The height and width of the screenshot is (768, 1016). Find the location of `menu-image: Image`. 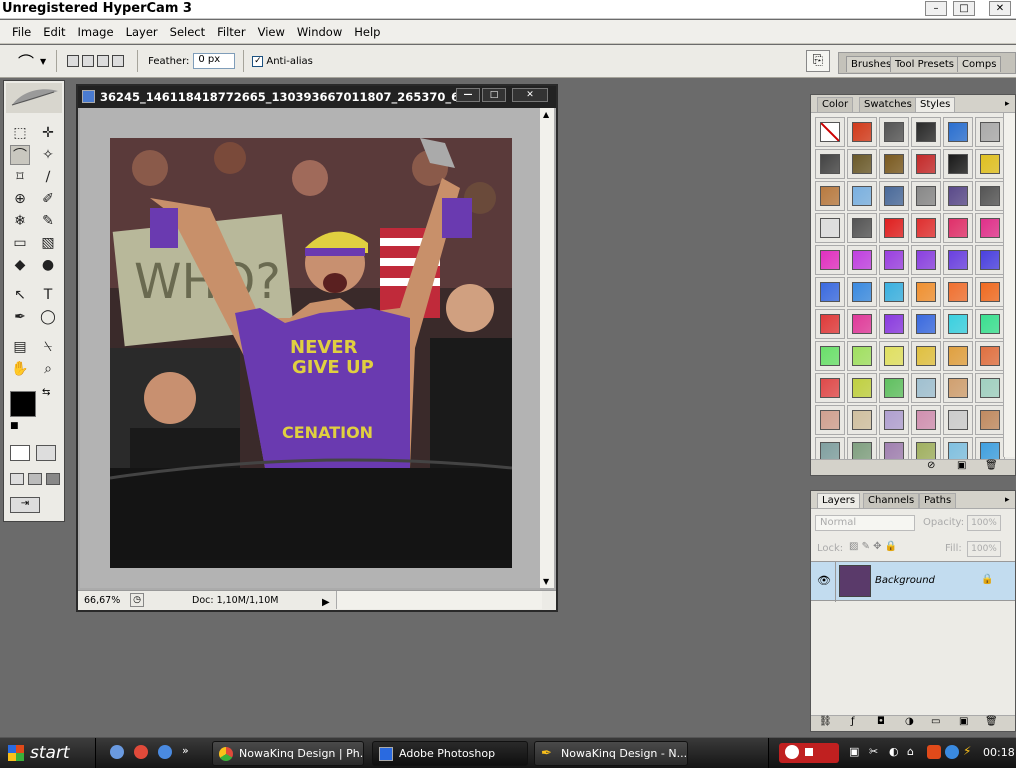

menu-image: Image is located at coordinates (96, 32).